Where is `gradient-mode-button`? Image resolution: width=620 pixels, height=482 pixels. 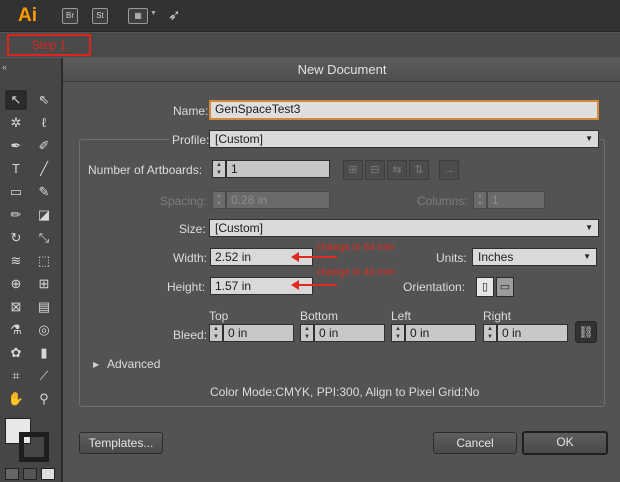 gradient-mode-button is located at coordinates (30, 474).